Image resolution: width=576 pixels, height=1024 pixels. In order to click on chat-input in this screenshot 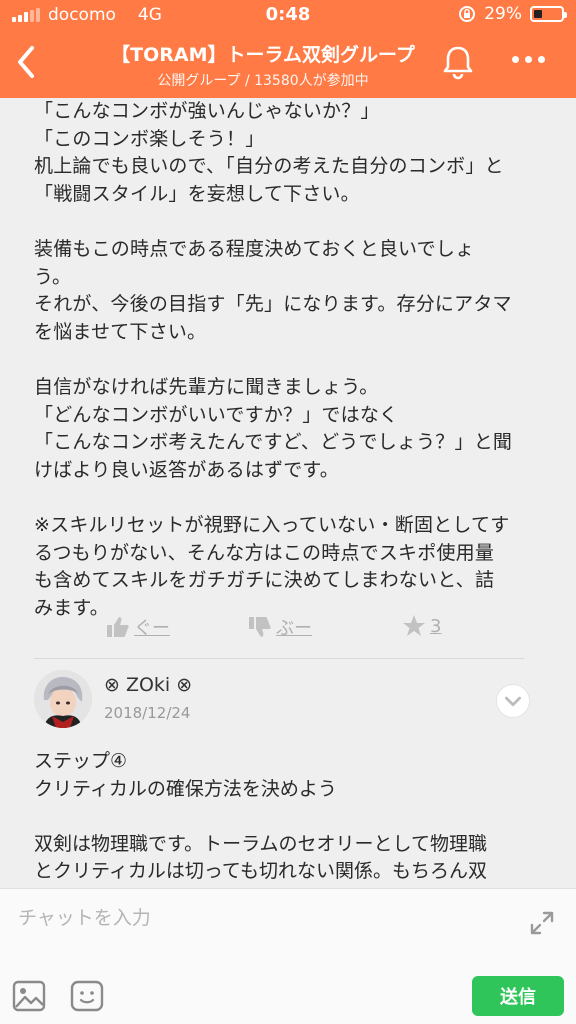, I will do `click(258, 918)`.